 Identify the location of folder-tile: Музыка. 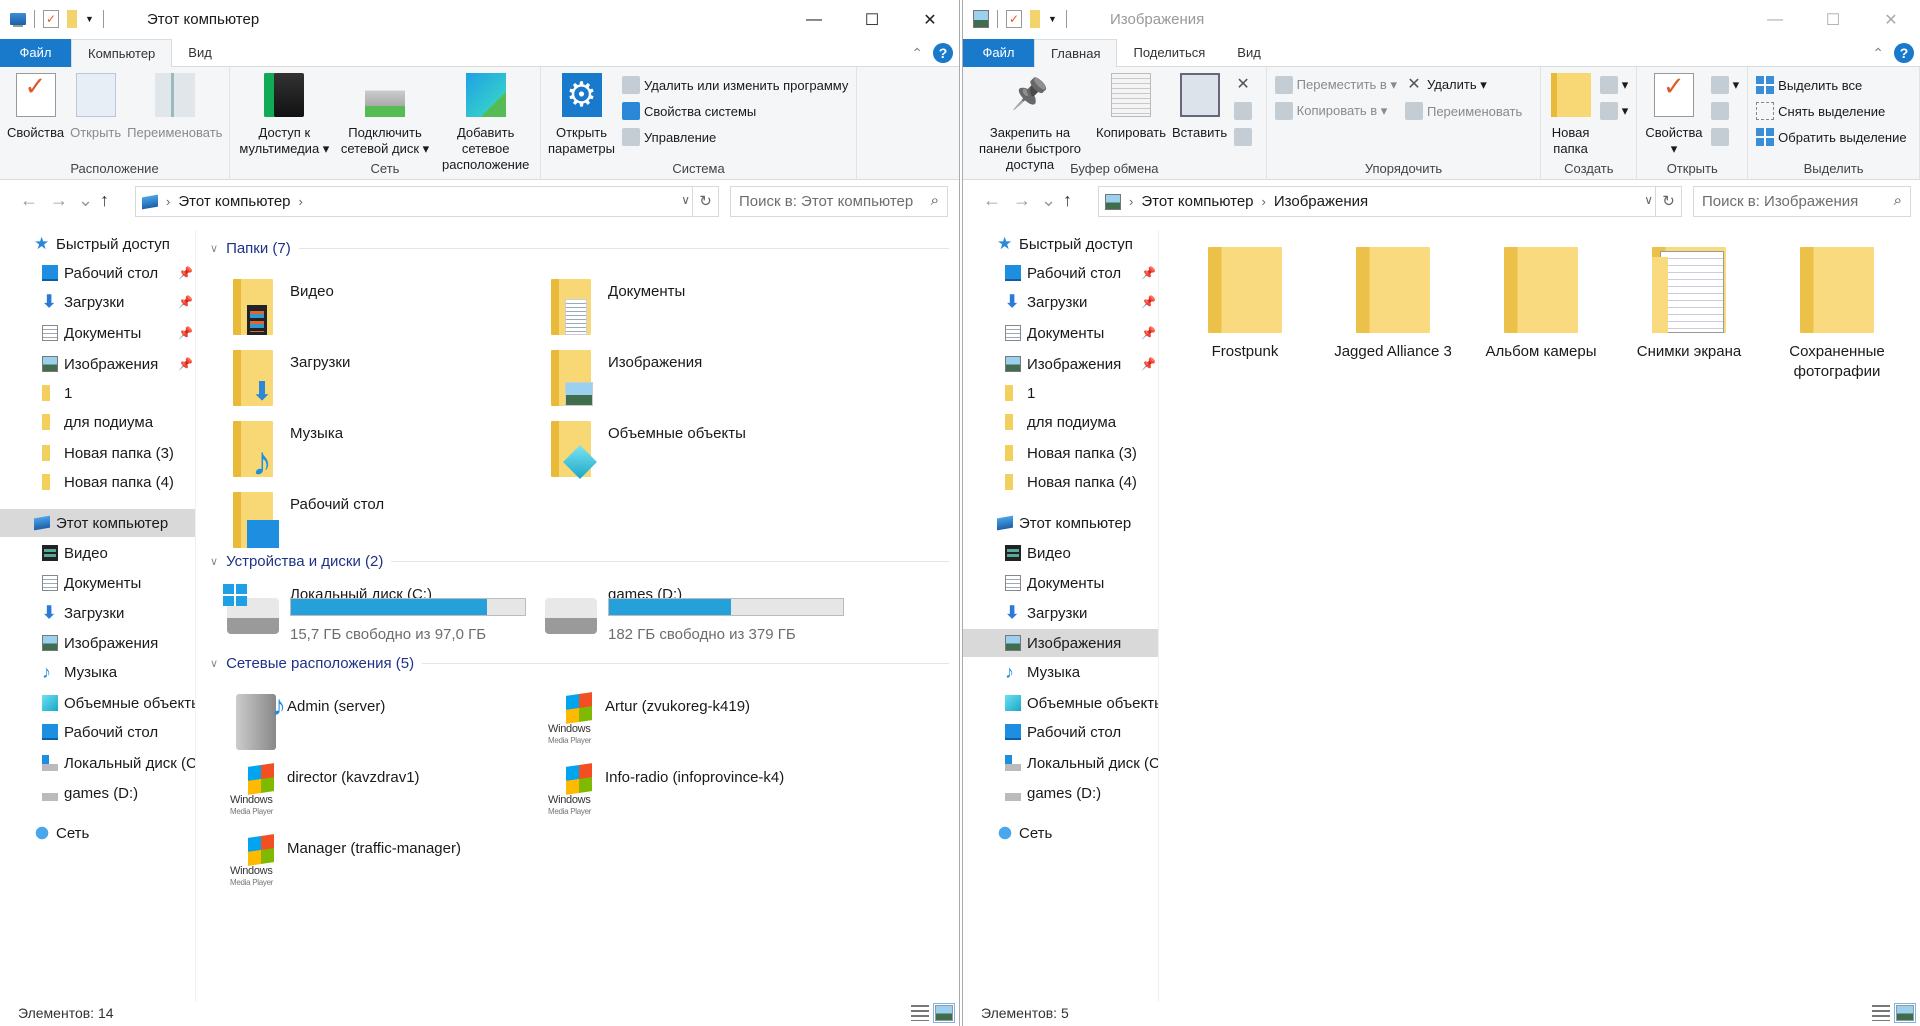
(392, 455).